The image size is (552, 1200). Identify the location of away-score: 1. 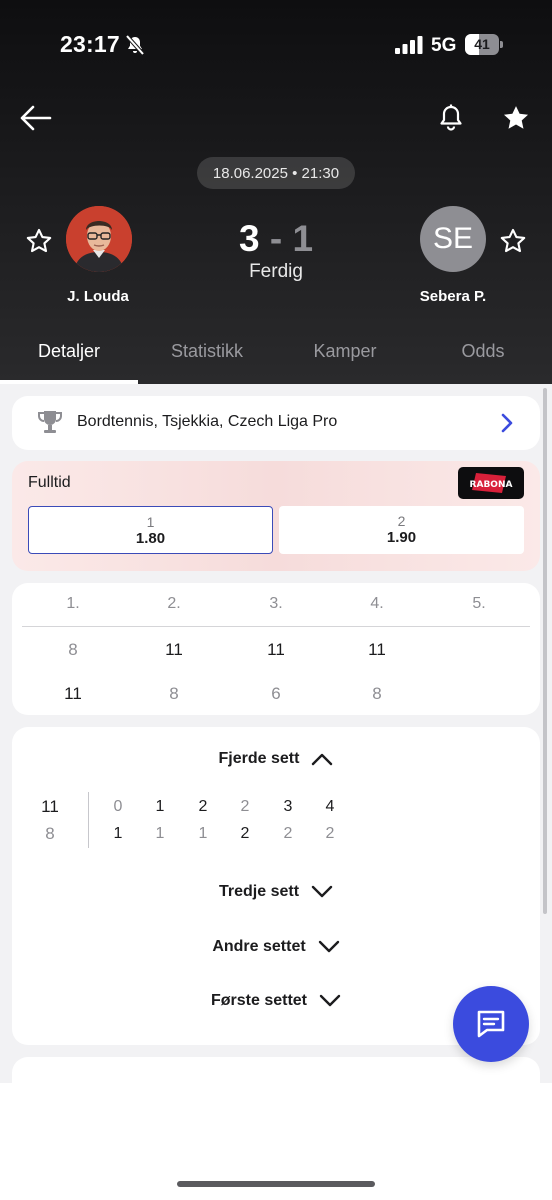
(303, 238).